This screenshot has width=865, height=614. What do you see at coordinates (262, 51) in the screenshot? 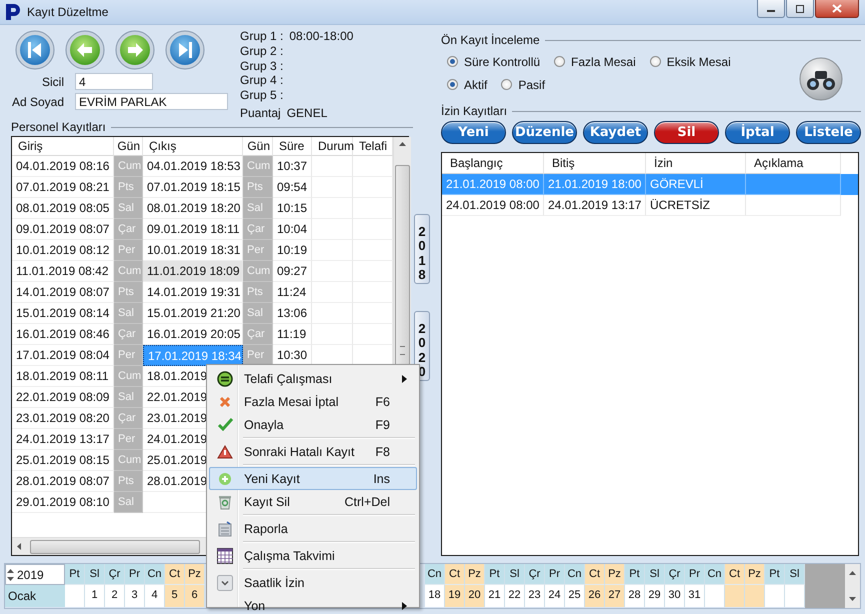
I see `group-label: Grup 2 :` at bounding box center [262, 51].